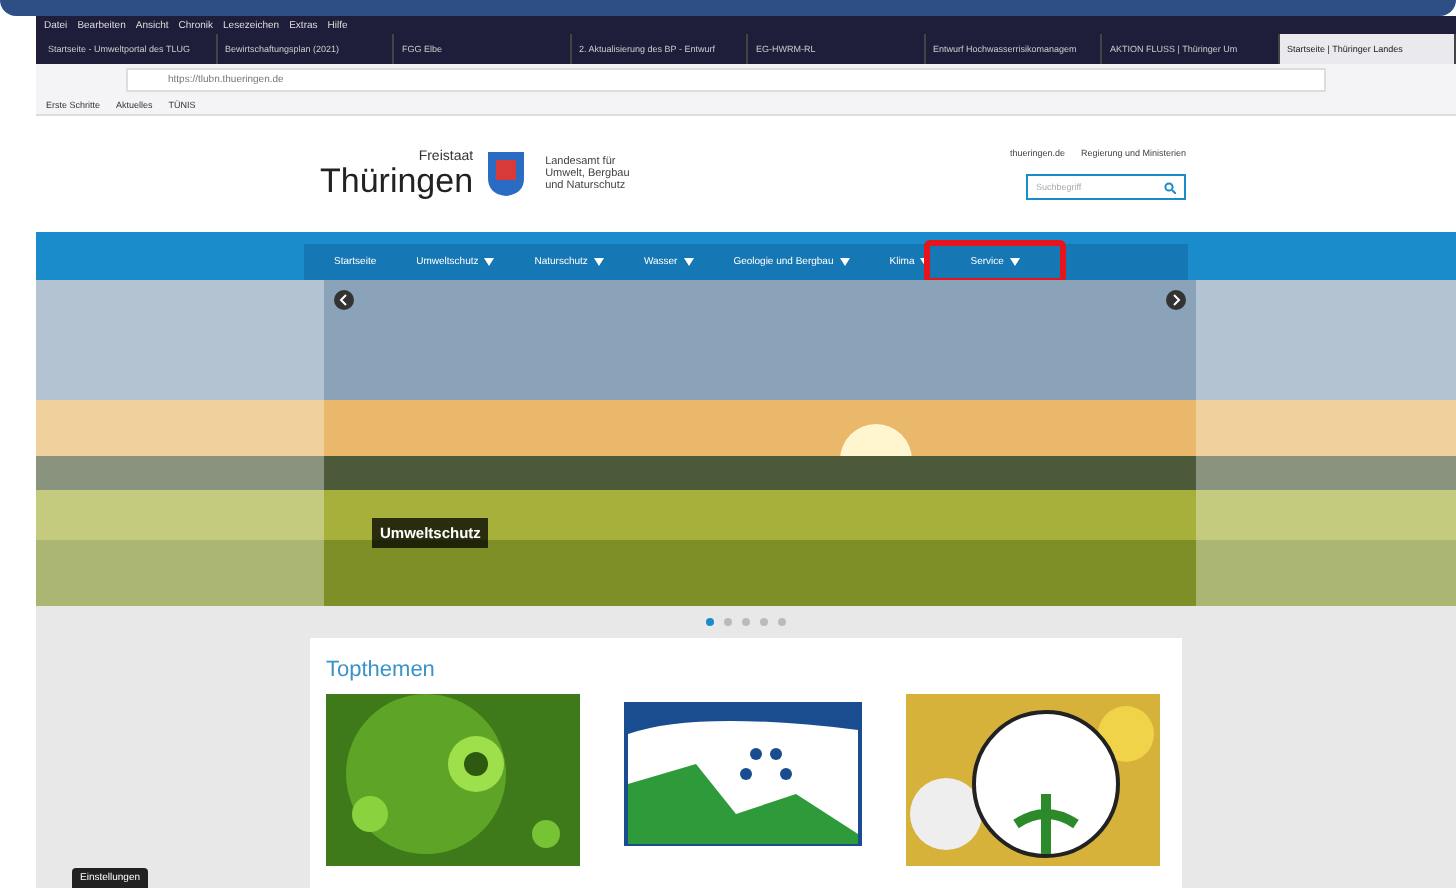 The image size is (1456, 888). I want to click on section-title: Topthemen, so click(381, 670).